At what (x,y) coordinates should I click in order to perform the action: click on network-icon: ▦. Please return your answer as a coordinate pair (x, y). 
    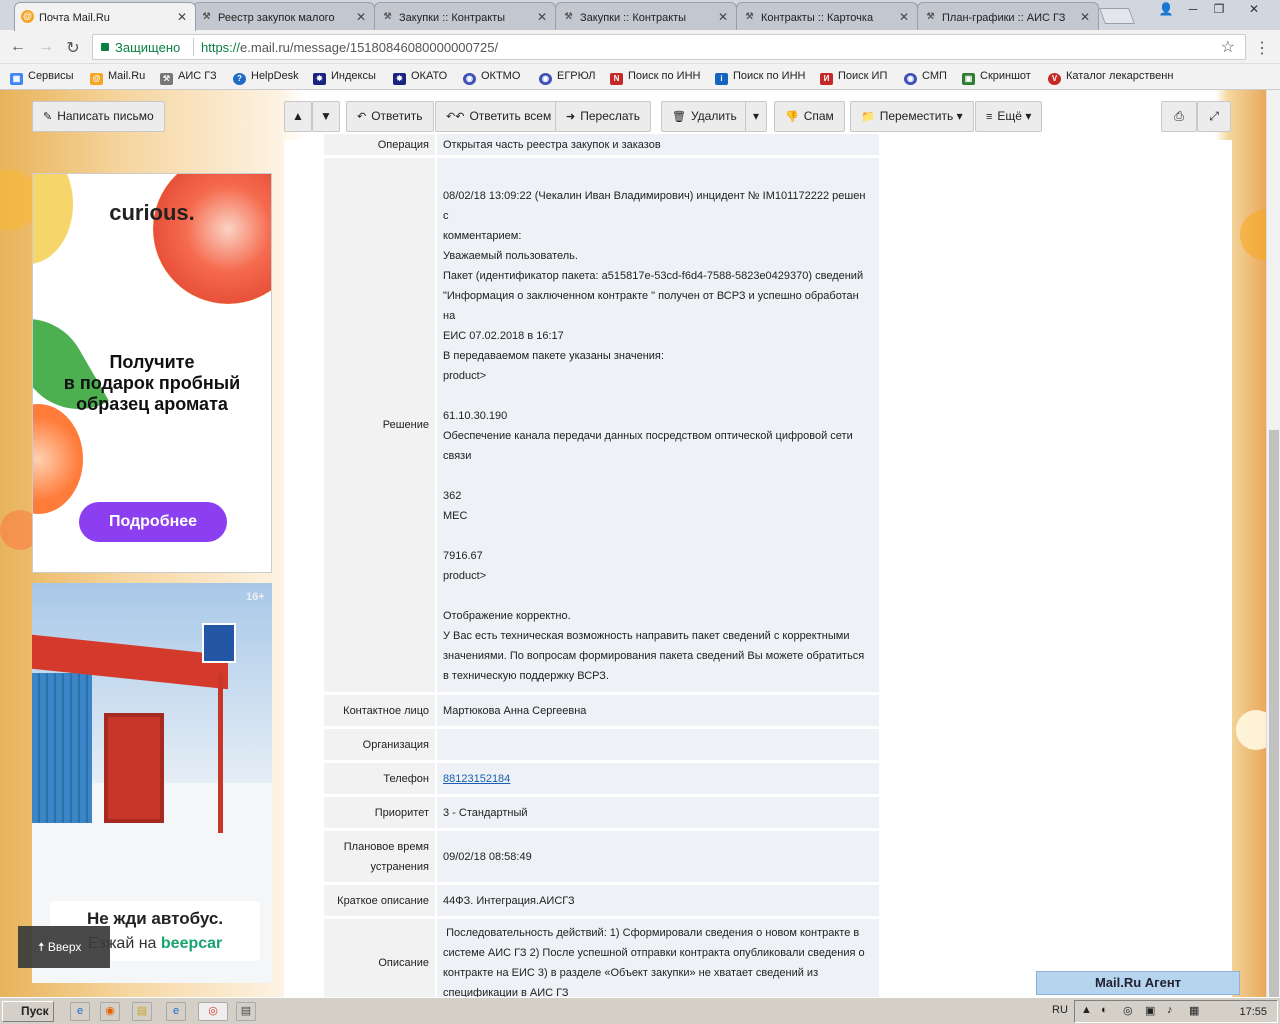
    Looking at the image, I should click on (1194, 1010).